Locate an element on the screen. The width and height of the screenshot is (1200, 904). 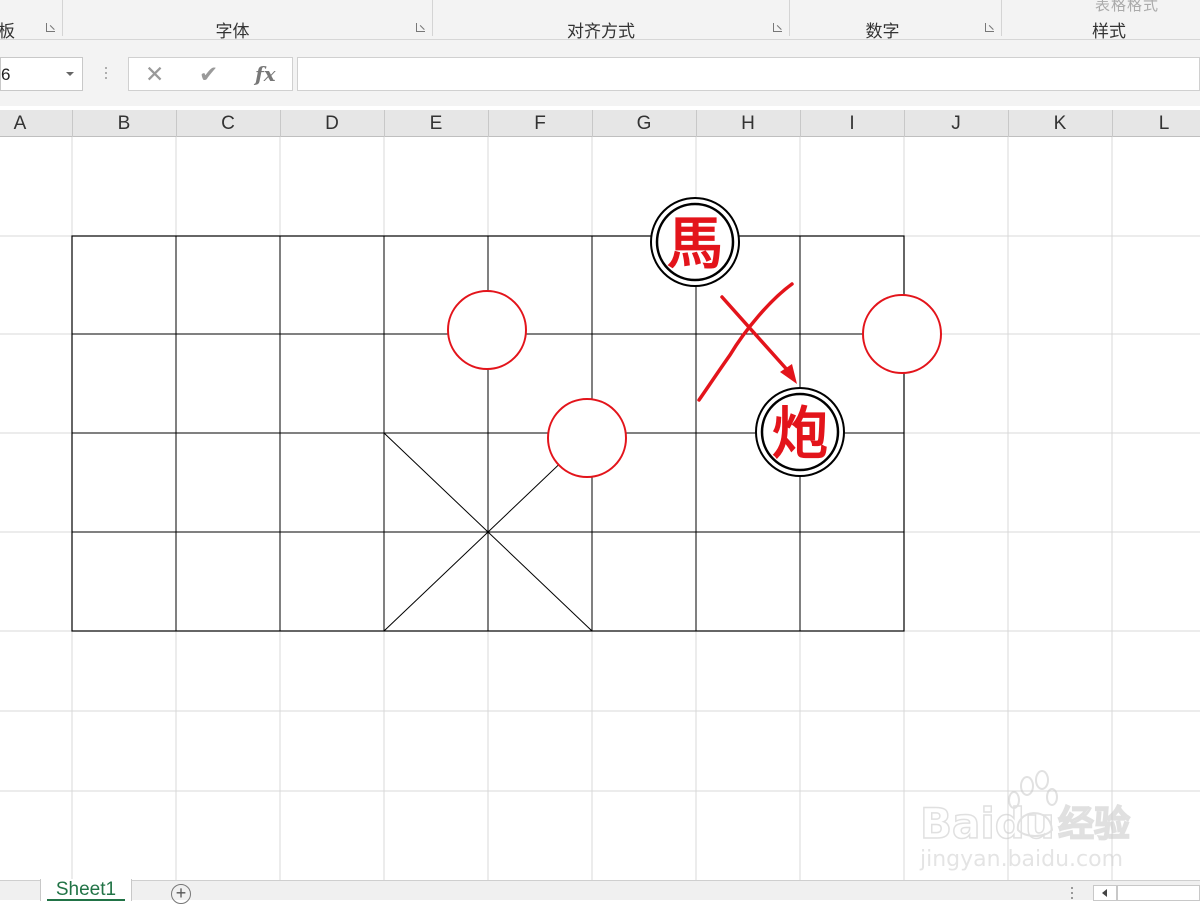
piece-char: 炮 is located at coordinates (800, 434).